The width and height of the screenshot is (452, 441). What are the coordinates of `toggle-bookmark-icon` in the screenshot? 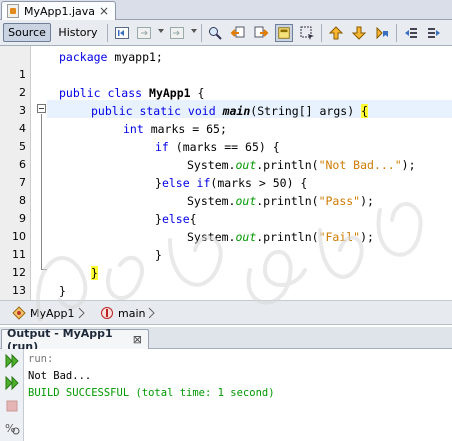 It's located at (382, 33).